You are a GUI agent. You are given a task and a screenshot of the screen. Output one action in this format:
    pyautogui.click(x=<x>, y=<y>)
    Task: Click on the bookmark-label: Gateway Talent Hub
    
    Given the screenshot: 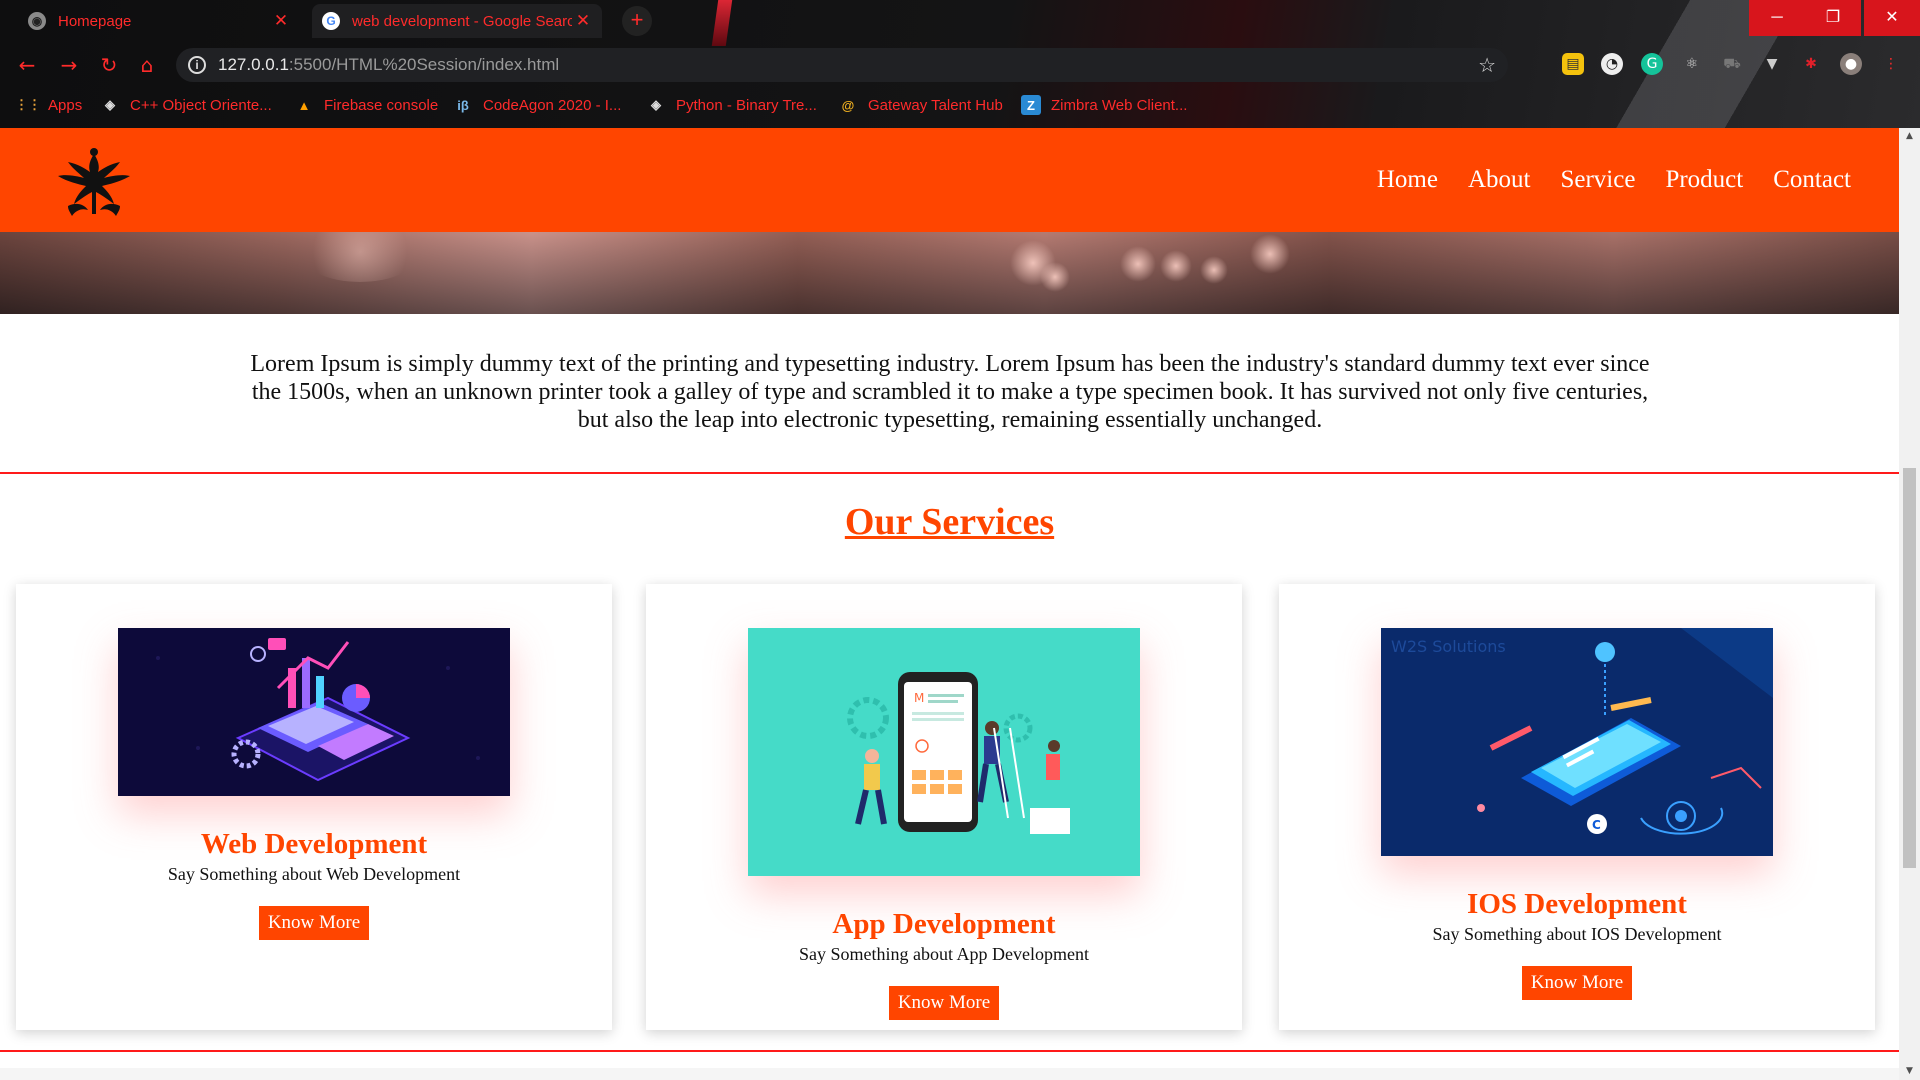 What is the action you would take?
    pyautogui.click(x=935, y=105)
    